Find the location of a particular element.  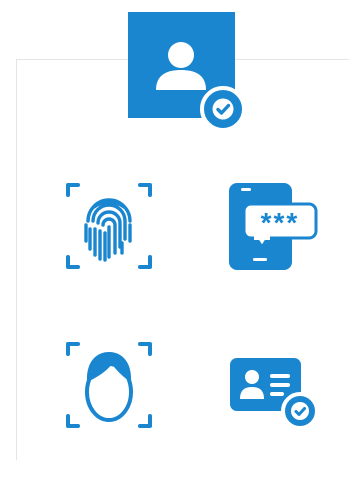

fingerprint-scan-icon is located at coordinates (109, 226).